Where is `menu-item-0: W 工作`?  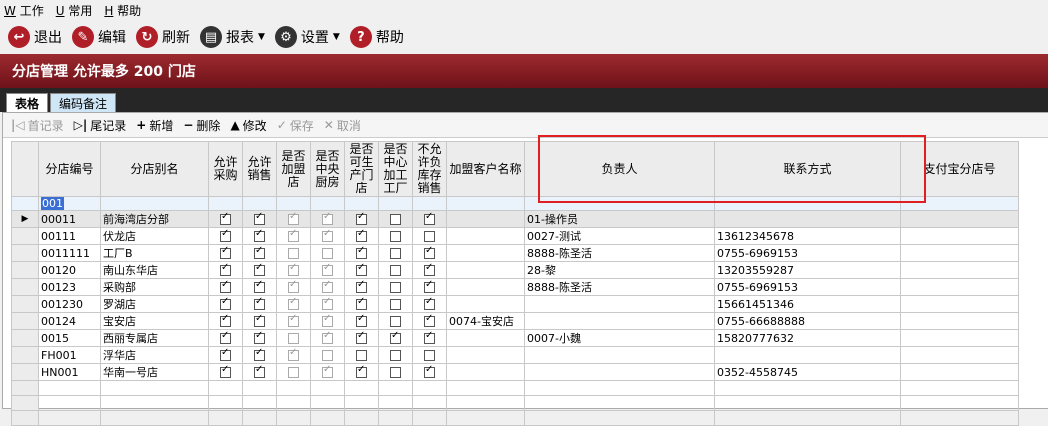 menu-item-0: W 工作 is located at coordinates (24, 10).